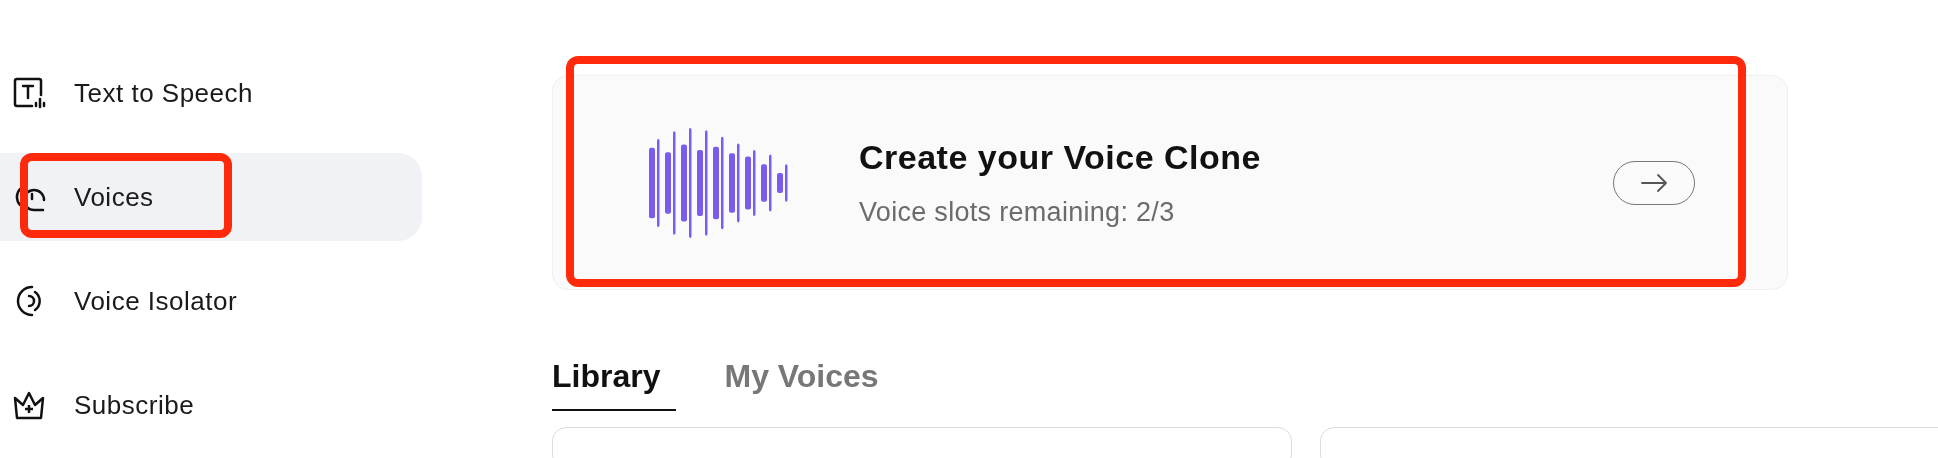  Describe the element at coordinates (1017, 212) in the screenshot. I see `card-subtitle: Voice slots remaining: 2/3` at that location.